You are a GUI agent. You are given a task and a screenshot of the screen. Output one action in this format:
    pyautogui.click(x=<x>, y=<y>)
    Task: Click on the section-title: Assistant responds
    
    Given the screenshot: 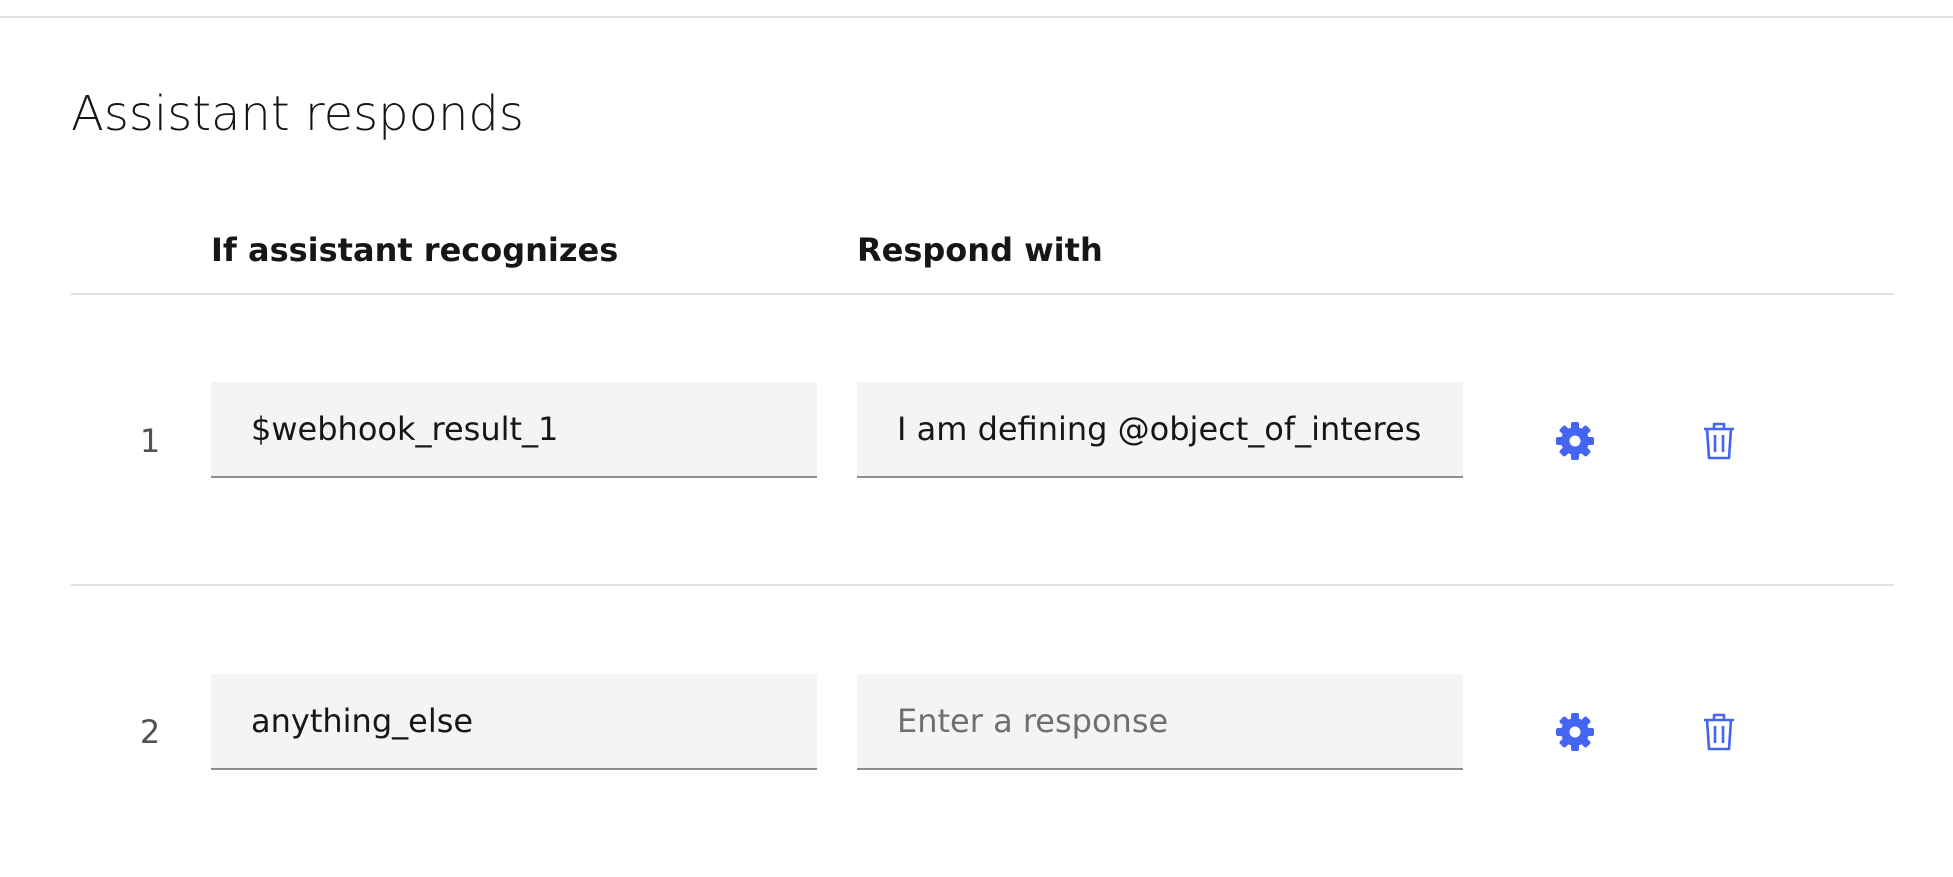 What is the action you would take?
    pyautogui.click(x=297, y=114)
    